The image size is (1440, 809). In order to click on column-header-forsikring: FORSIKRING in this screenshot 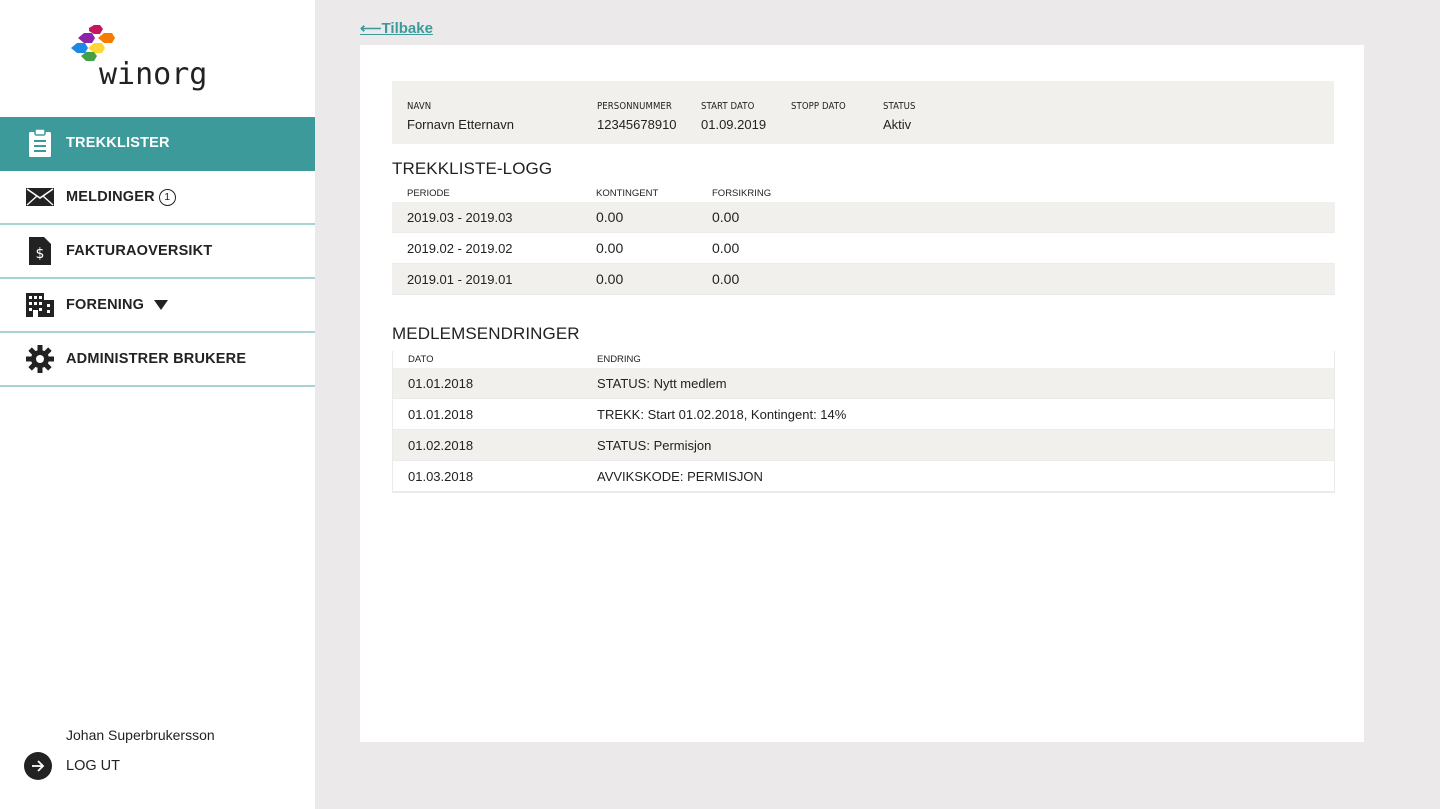, I will do `click(742, 193)`.